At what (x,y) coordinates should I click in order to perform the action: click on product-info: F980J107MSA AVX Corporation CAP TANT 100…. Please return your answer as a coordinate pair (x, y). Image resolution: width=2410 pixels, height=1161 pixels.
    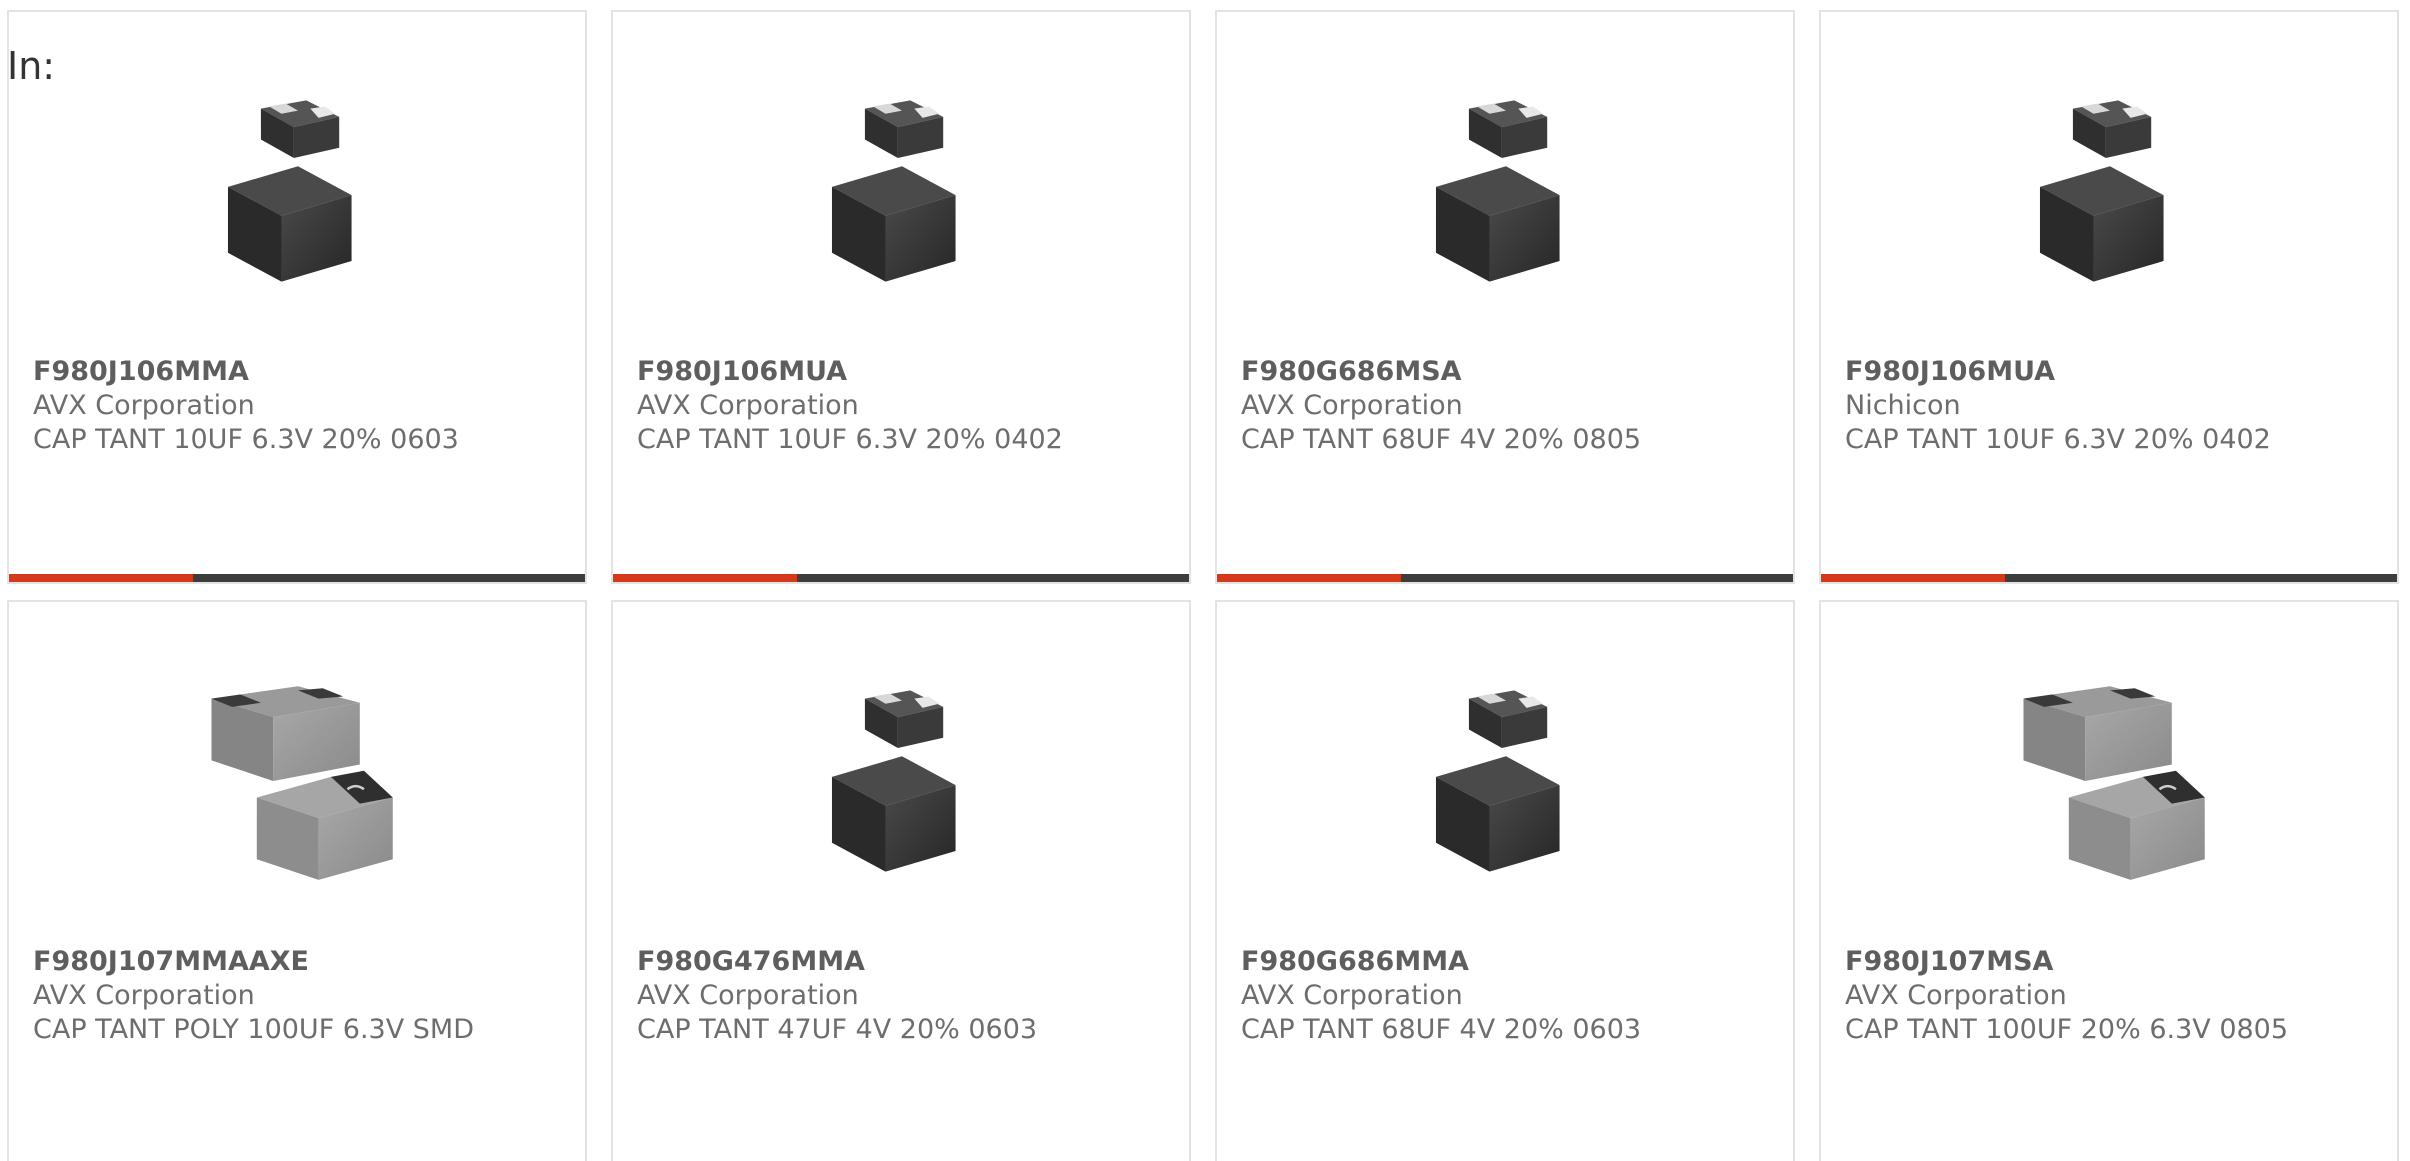
    Looking at the image, I should click on (2116, 996).